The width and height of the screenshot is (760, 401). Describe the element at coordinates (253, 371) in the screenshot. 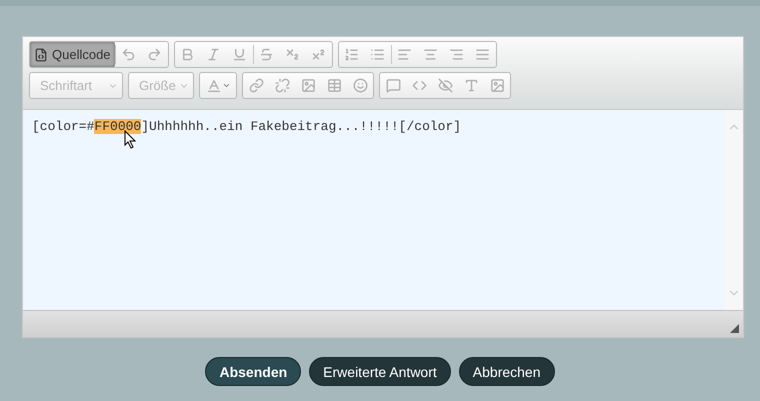

I see `action-button: Absenden` at that location.